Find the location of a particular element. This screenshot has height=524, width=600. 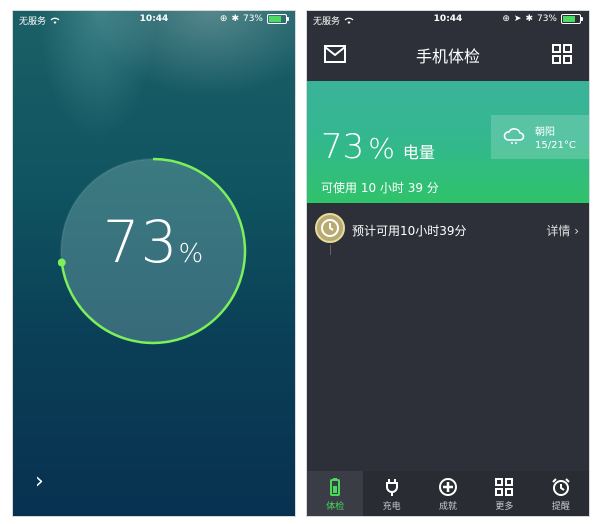

clock-icon is located at coordinates (330, 228).